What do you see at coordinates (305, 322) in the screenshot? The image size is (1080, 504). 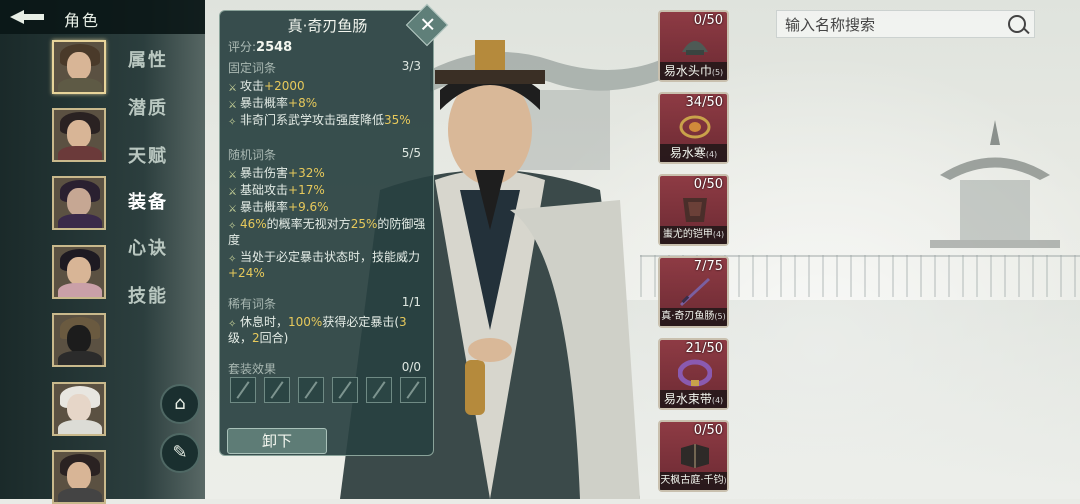 I see `affix-value: 100%` at bounding box center [305, 322].